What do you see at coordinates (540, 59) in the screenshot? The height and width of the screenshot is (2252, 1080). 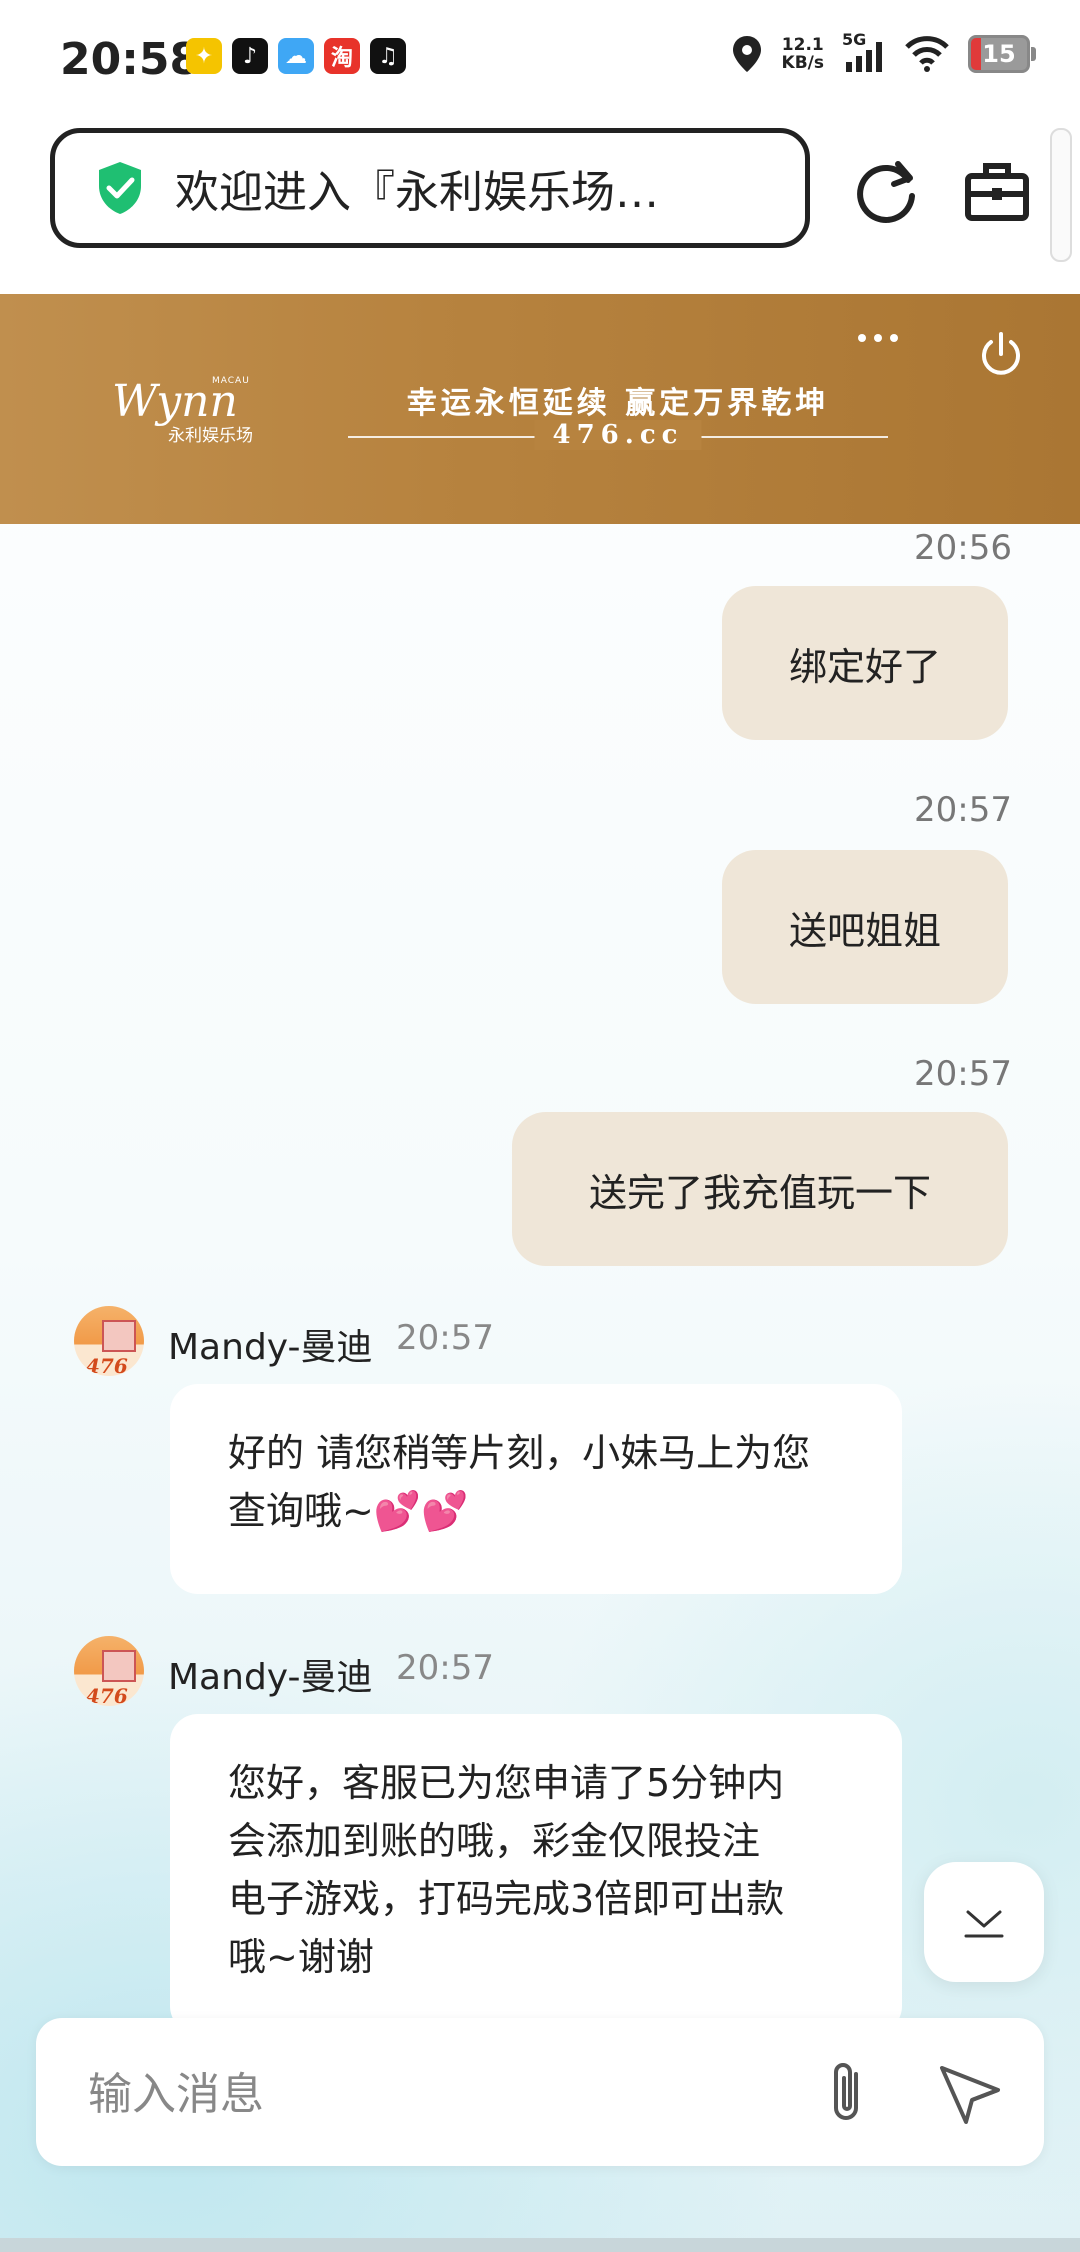 I see `status-bar: 20:58 ✦ ♪ ☁ 淘 ♫ 12.1 KB/s 5G 15` at bounding box center [540, 59].